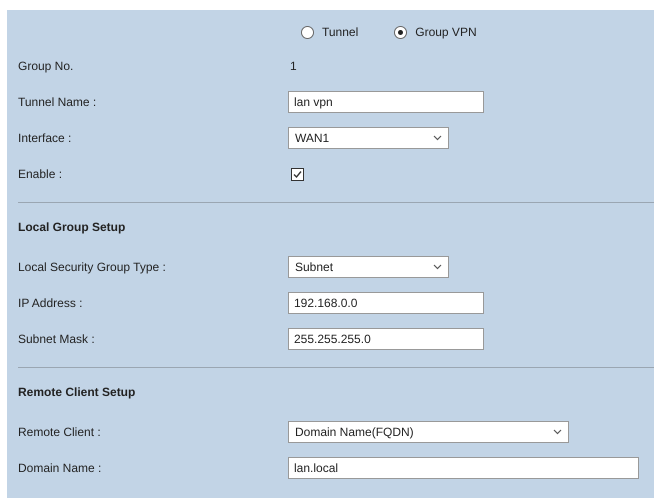 Image resolution: width=654 pixels, height=498 pixels. Describe the element at coordinates (60, 432) in the screenshot. I see `field-label: Remote Client :` at that location.